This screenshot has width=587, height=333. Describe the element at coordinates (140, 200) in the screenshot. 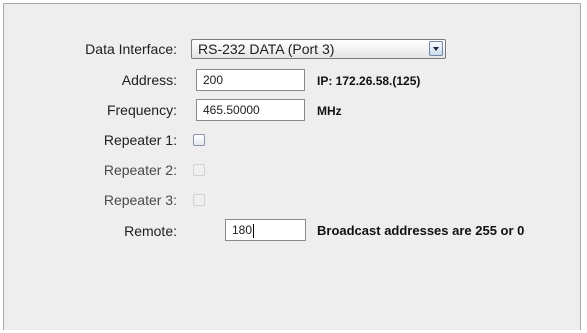

I see `repeater-3-label: Repeater 3:` at that location.